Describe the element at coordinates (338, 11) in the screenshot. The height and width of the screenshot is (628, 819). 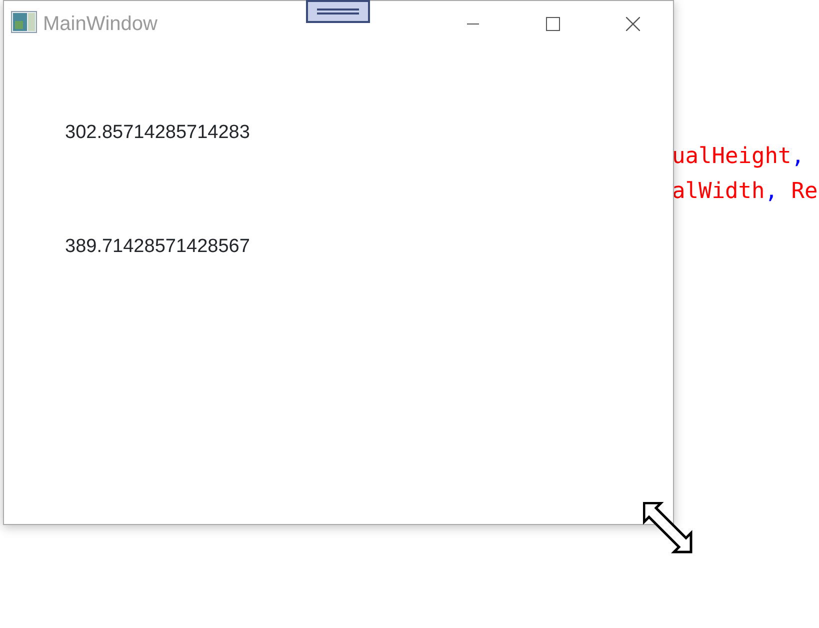
I see `drag-handle` at that location.